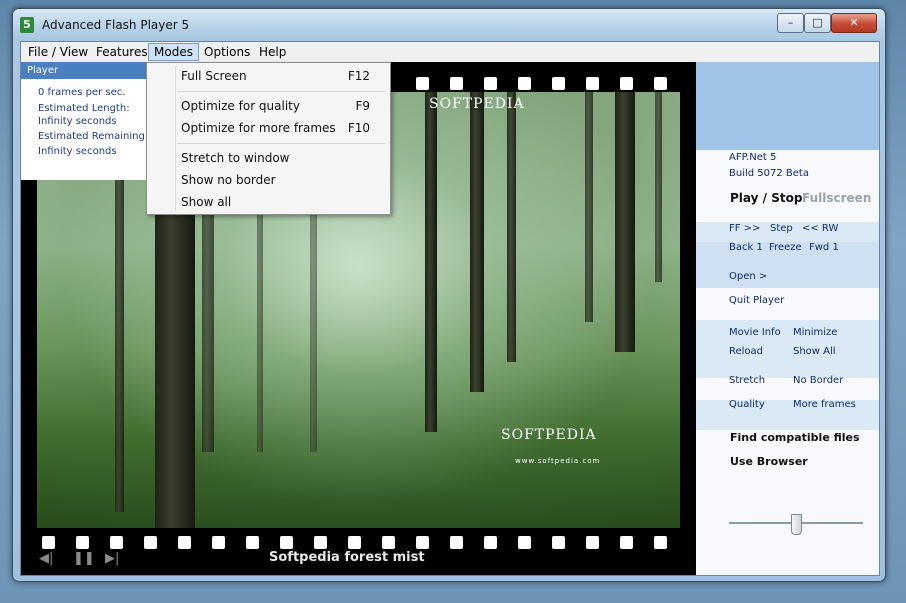  I want to click on skip-back-icon: ◀​|, so click(46, 558).